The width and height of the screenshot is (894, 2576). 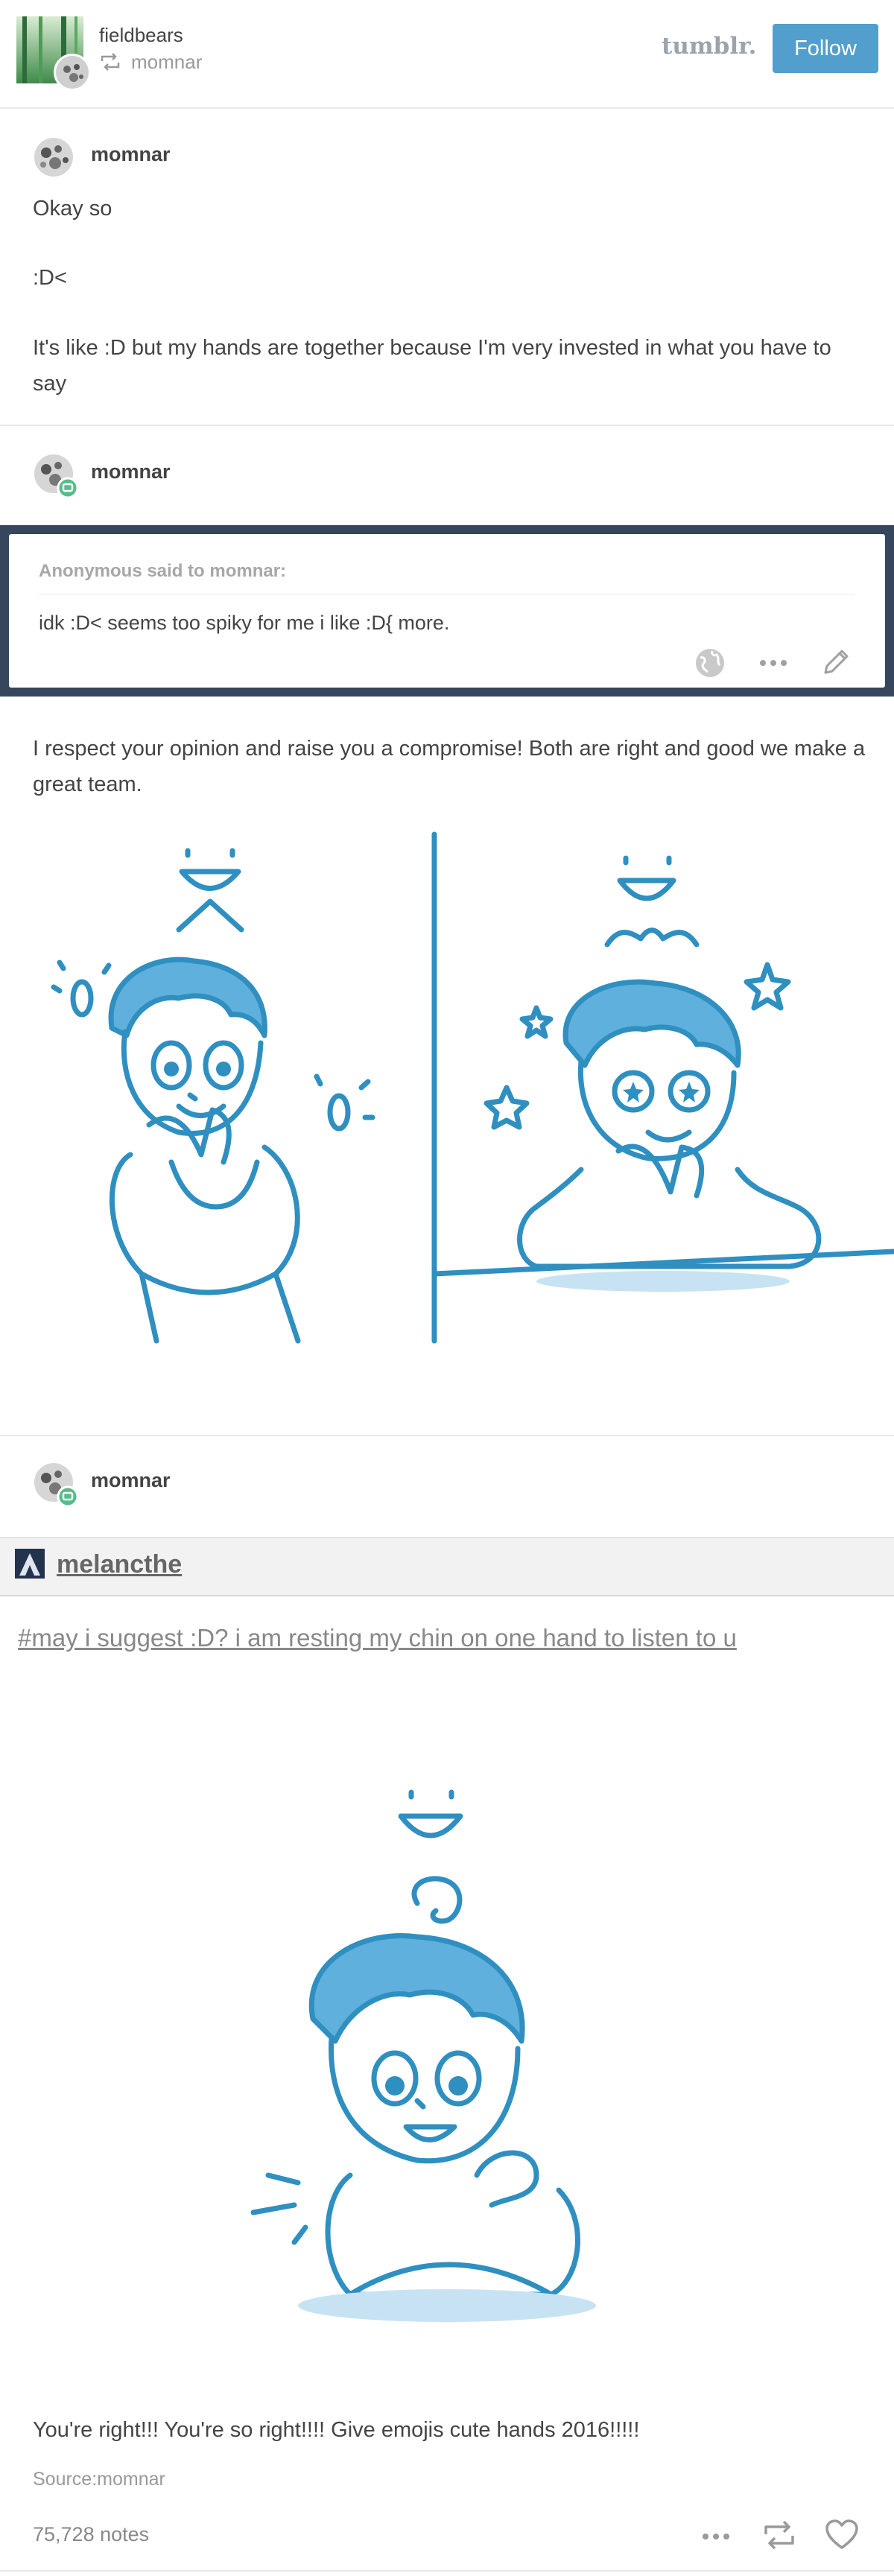 I want to click on reblog-source-avatar, so click(x=72, y=72).